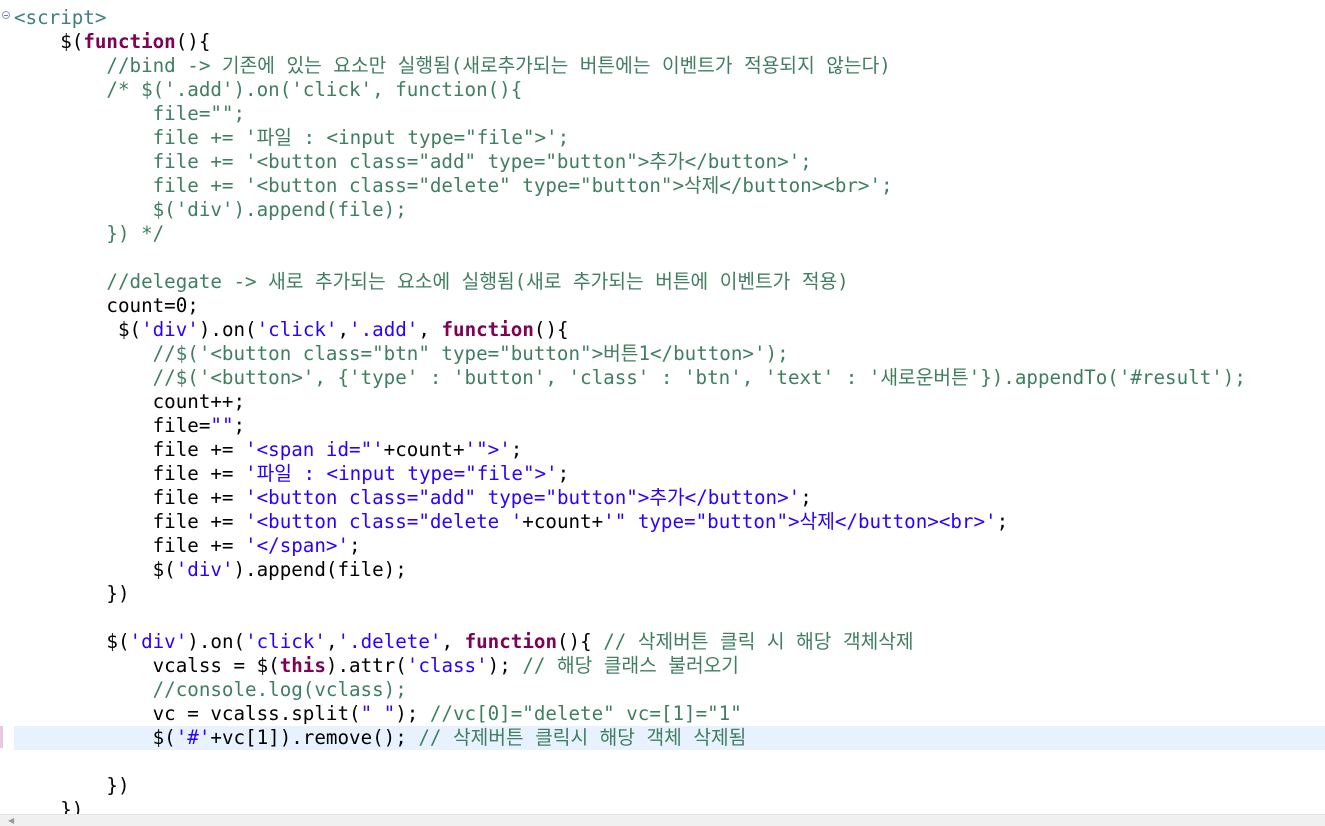 Image resolution: width=1325 pixels, height=826 pixels. What do you see at coordinates (1, 737) in the screenshot?
I see `current-line-marker` at bounding box center [1, 737].